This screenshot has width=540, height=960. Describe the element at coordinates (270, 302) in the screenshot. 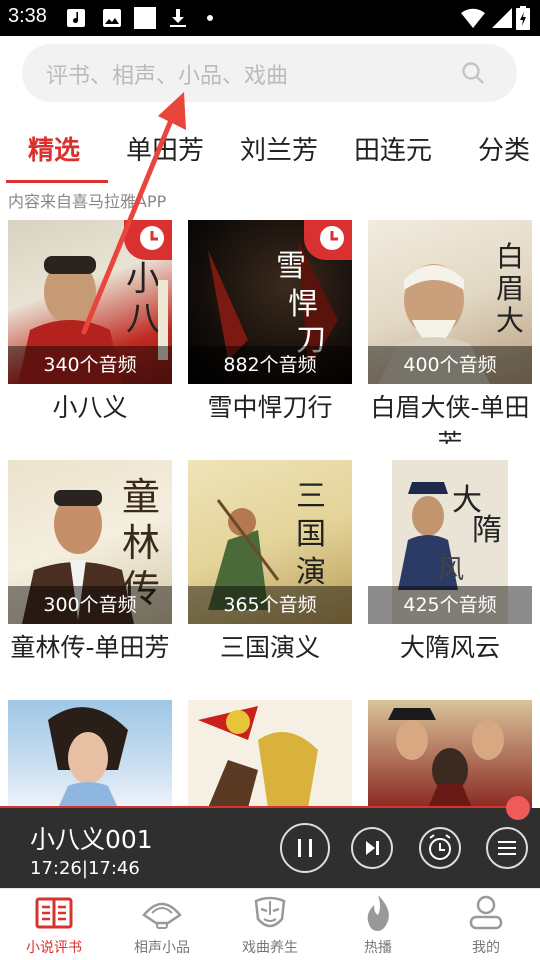

I see `album-cover: 雪 悍 刀 882个音频` at that location.